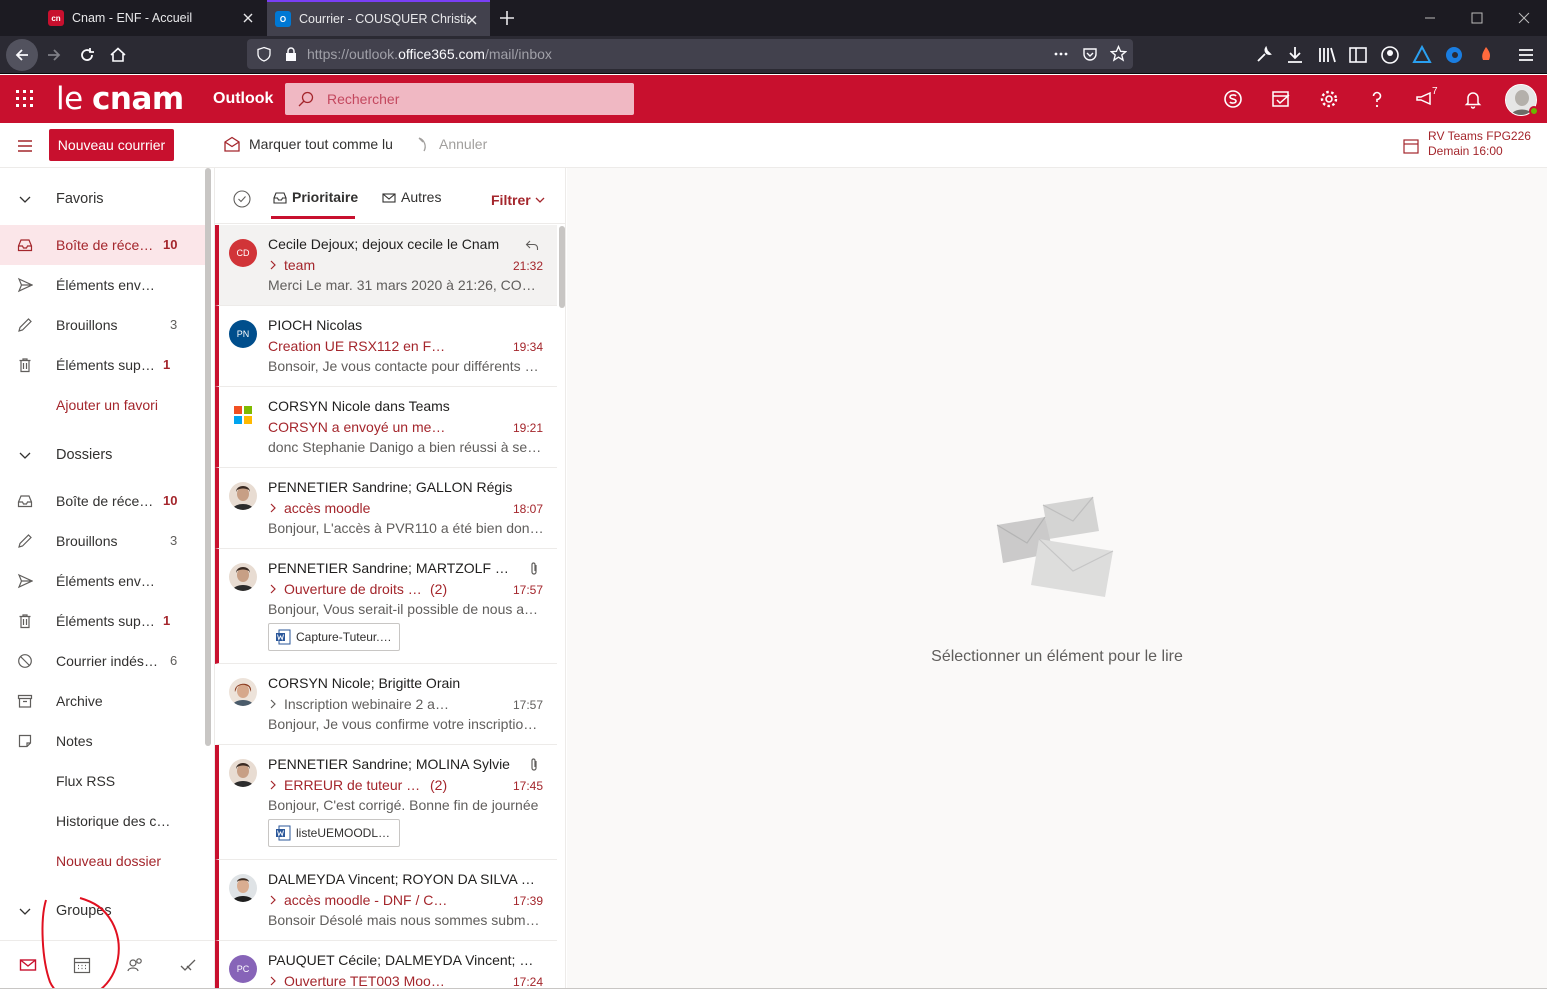 The height and width of the screenshot is (1002, 1547). Describe the element at coordinates (82, 965) in the screenshot. I see `calendar-module-icon` at that location.